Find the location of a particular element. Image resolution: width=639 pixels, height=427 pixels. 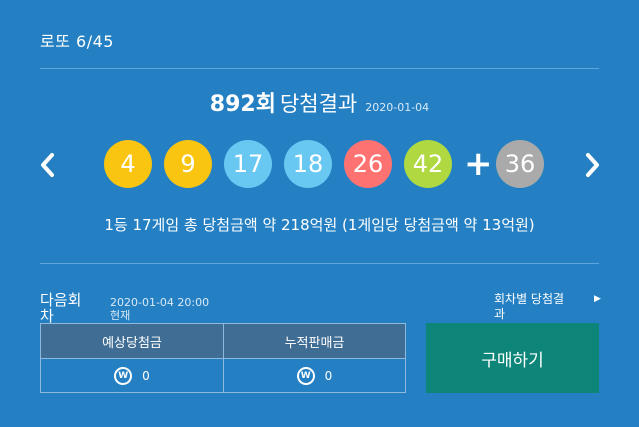

draw-title: 892회 당첨결과 2020-01-04 is located at coordinates (319, 102).